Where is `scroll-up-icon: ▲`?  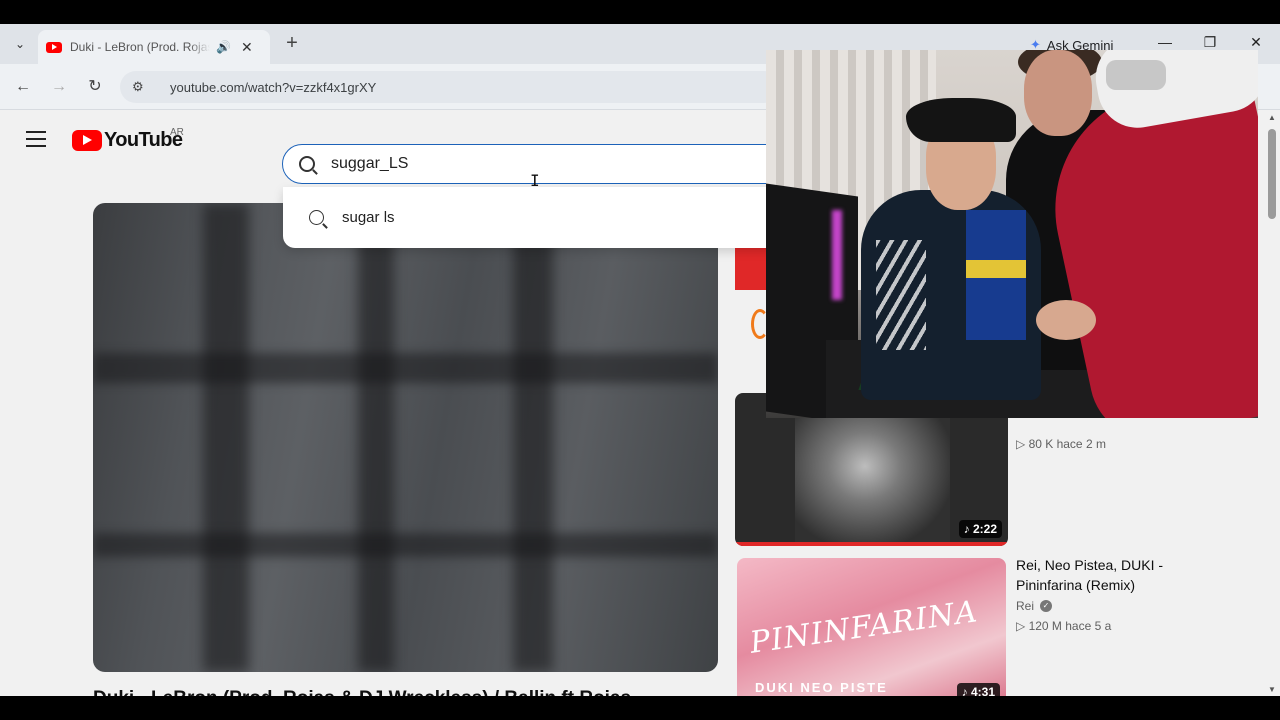
scroll-up-icon: ▲ is located at coordinates (1272, 117).